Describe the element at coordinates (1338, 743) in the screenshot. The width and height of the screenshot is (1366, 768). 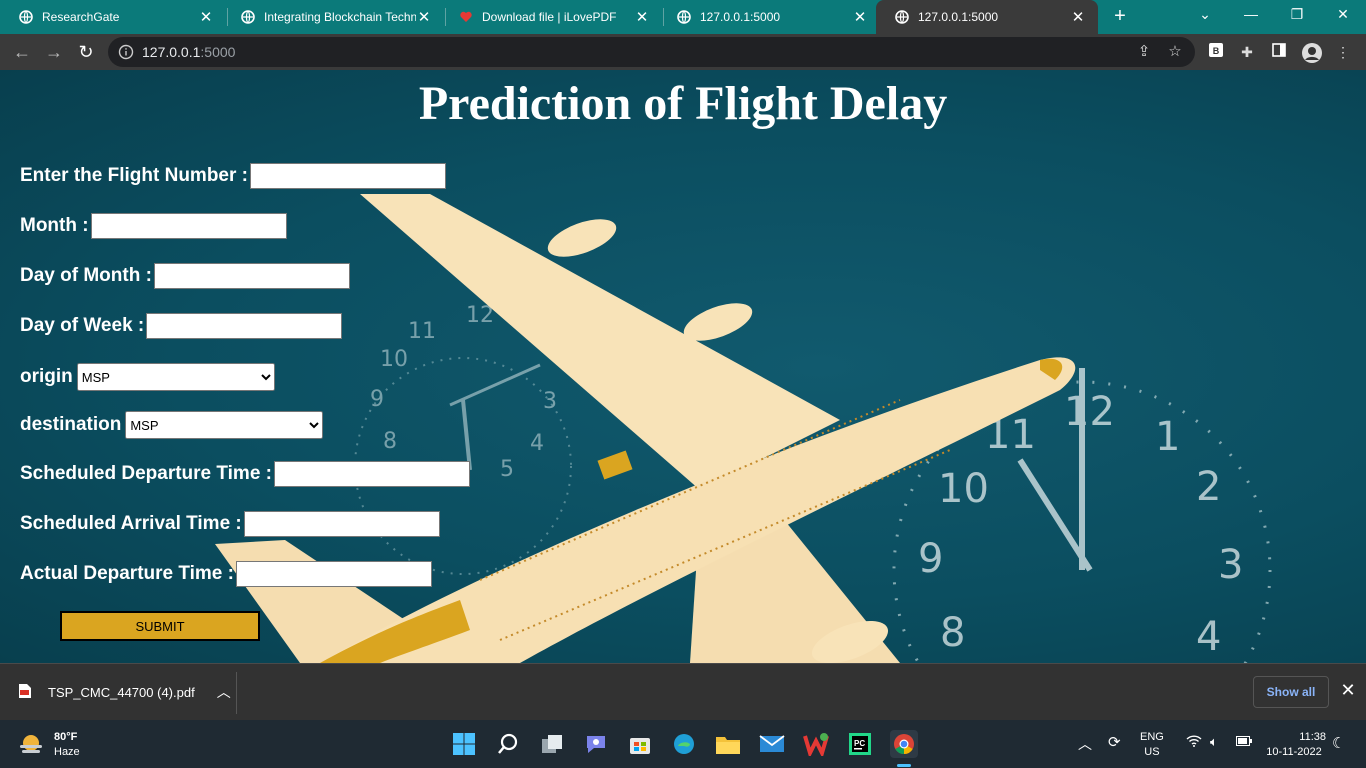
I see `notifications-moon-icon: ☾` at that location.